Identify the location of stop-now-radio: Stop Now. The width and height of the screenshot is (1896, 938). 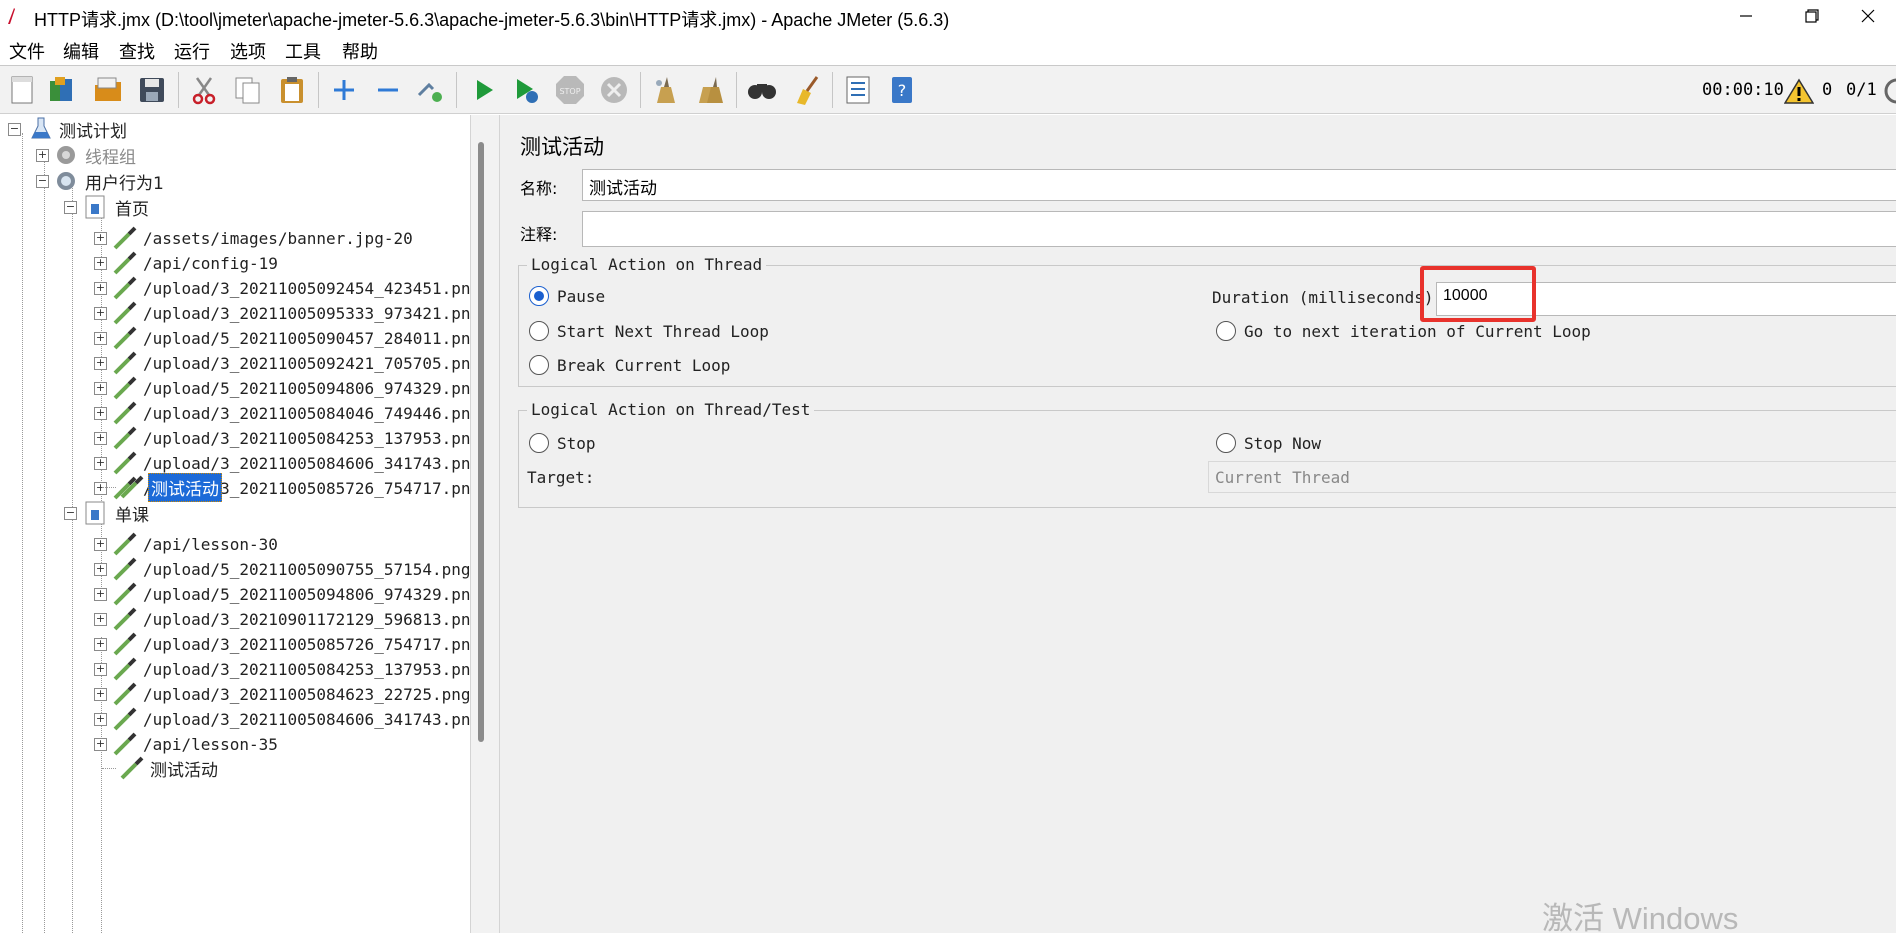
(1268, 443).